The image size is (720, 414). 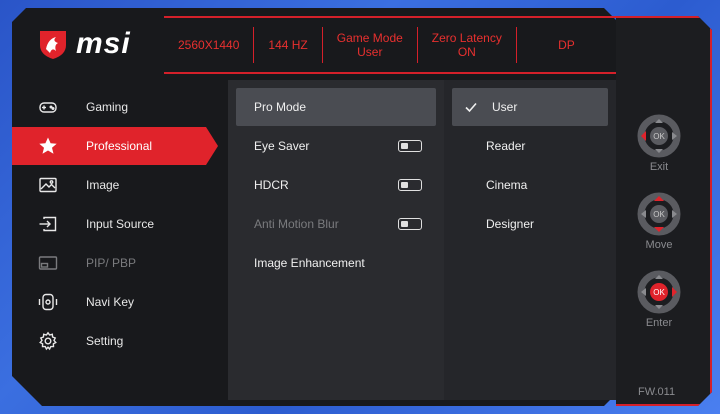 I want to click on option-label: Pro Mode, so click(x=280, y=107).